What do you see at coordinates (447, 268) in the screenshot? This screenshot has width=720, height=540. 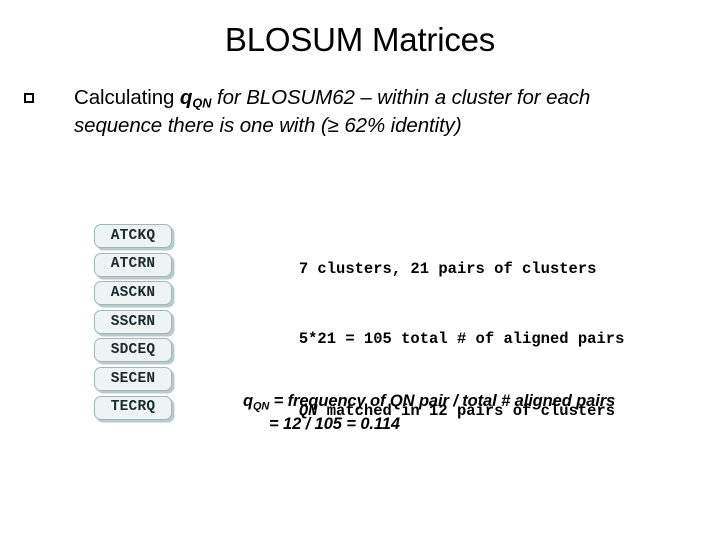 I see `note-clusters-text: 7 clusters, 21 pairs of clusters` at bounding box center [447, 268].